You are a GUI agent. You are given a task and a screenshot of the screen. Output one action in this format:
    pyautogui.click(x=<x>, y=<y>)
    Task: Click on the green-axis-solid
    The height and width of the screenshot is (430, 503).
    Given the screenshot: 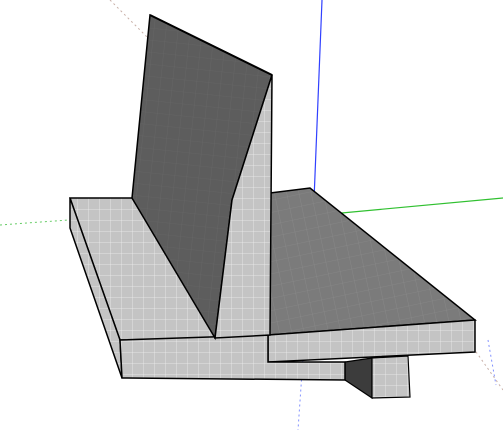 What is the action you would take?
    pyautogui.click(x=411, y=206)
    